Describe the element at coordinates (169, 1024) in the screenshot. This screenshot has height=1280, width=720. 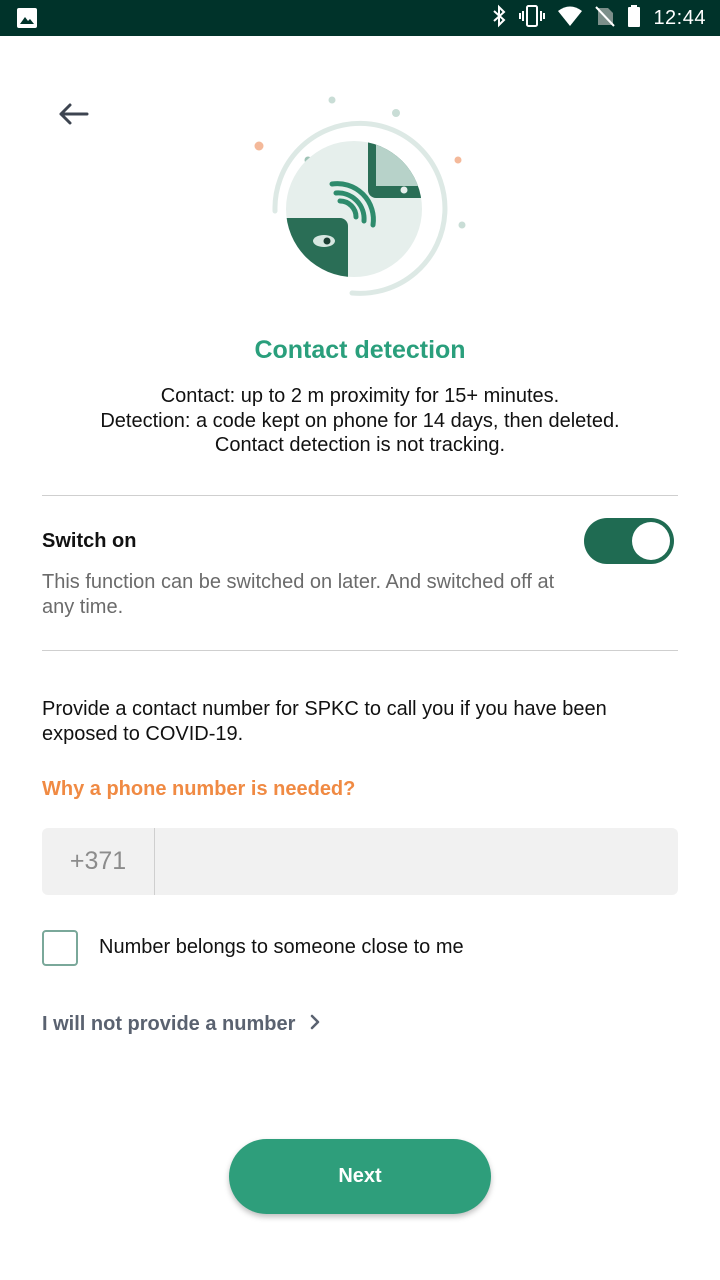
I see `skip-number-label: I will not provide a number` at that location.